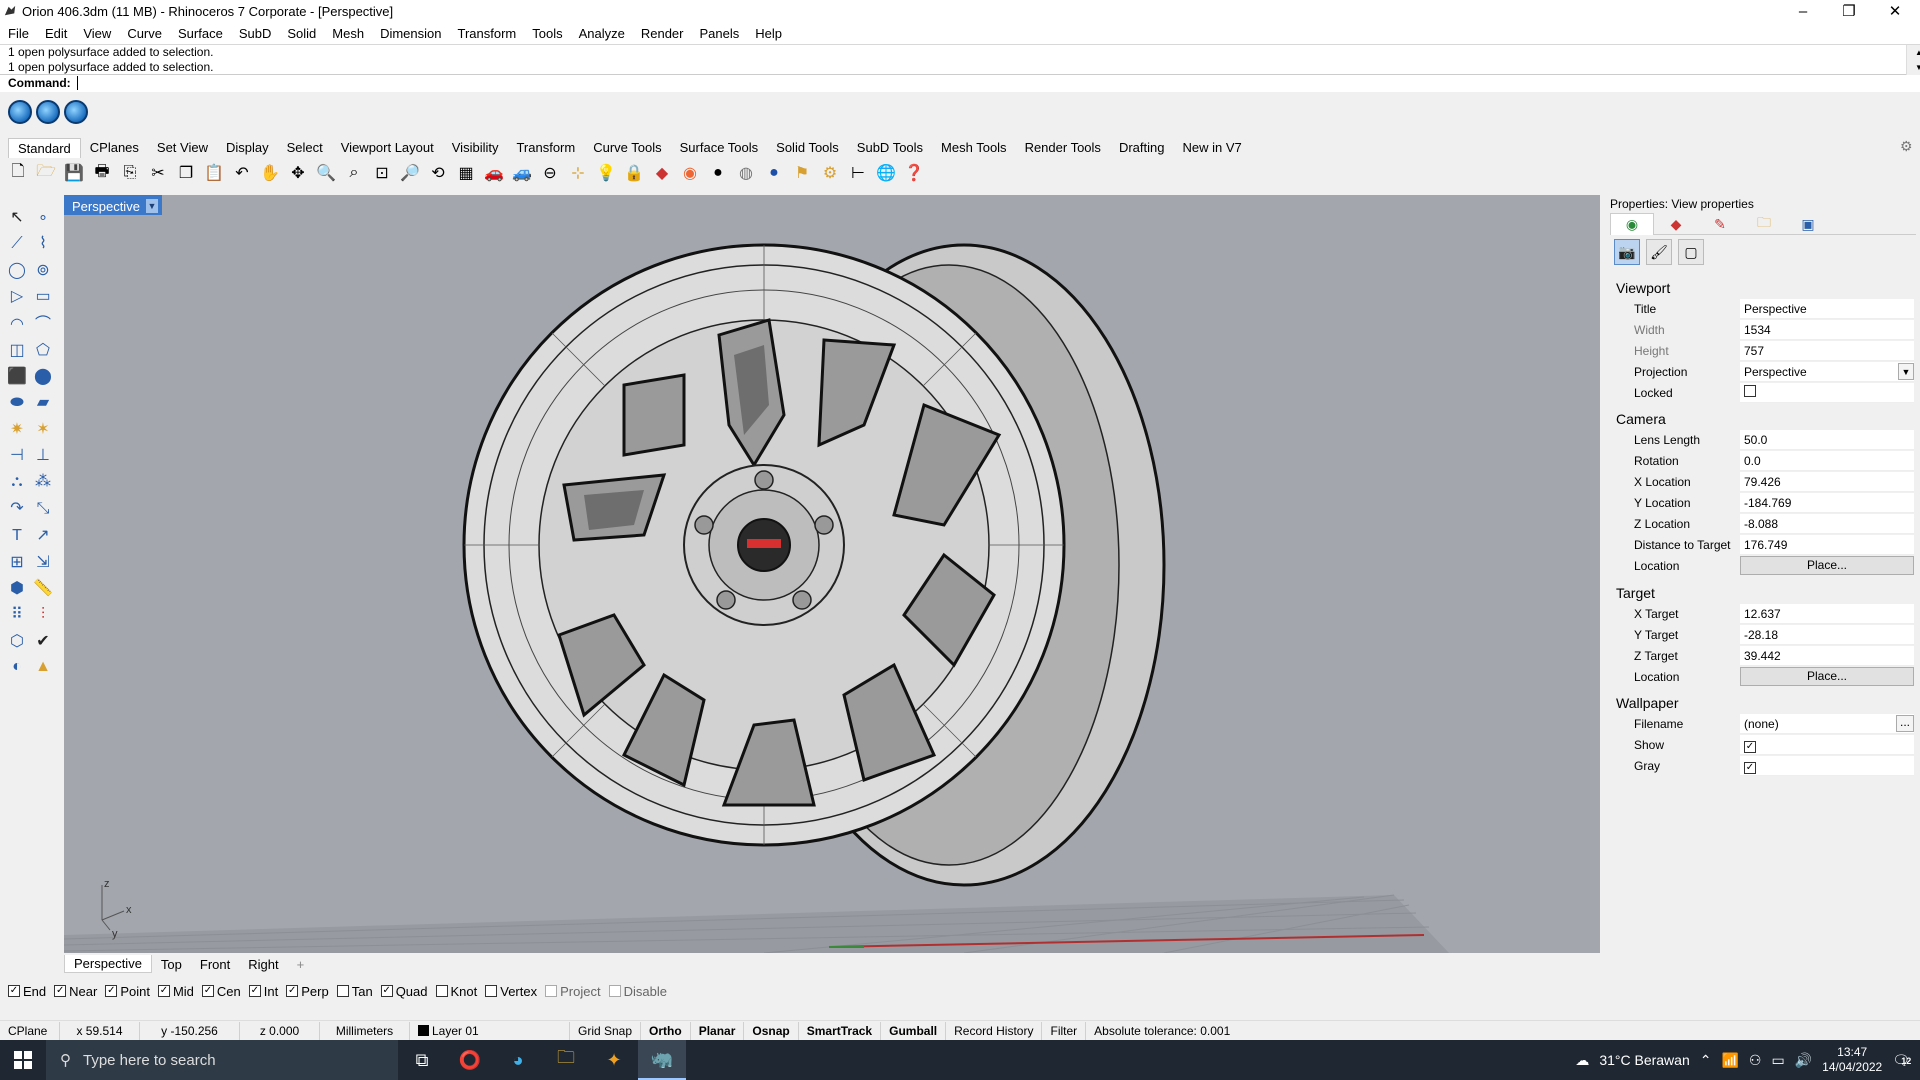  What do you see at coordinates (242, 173) in the screenshot?
I see `undo-icon: ↶` at bounding box center [242, 173].